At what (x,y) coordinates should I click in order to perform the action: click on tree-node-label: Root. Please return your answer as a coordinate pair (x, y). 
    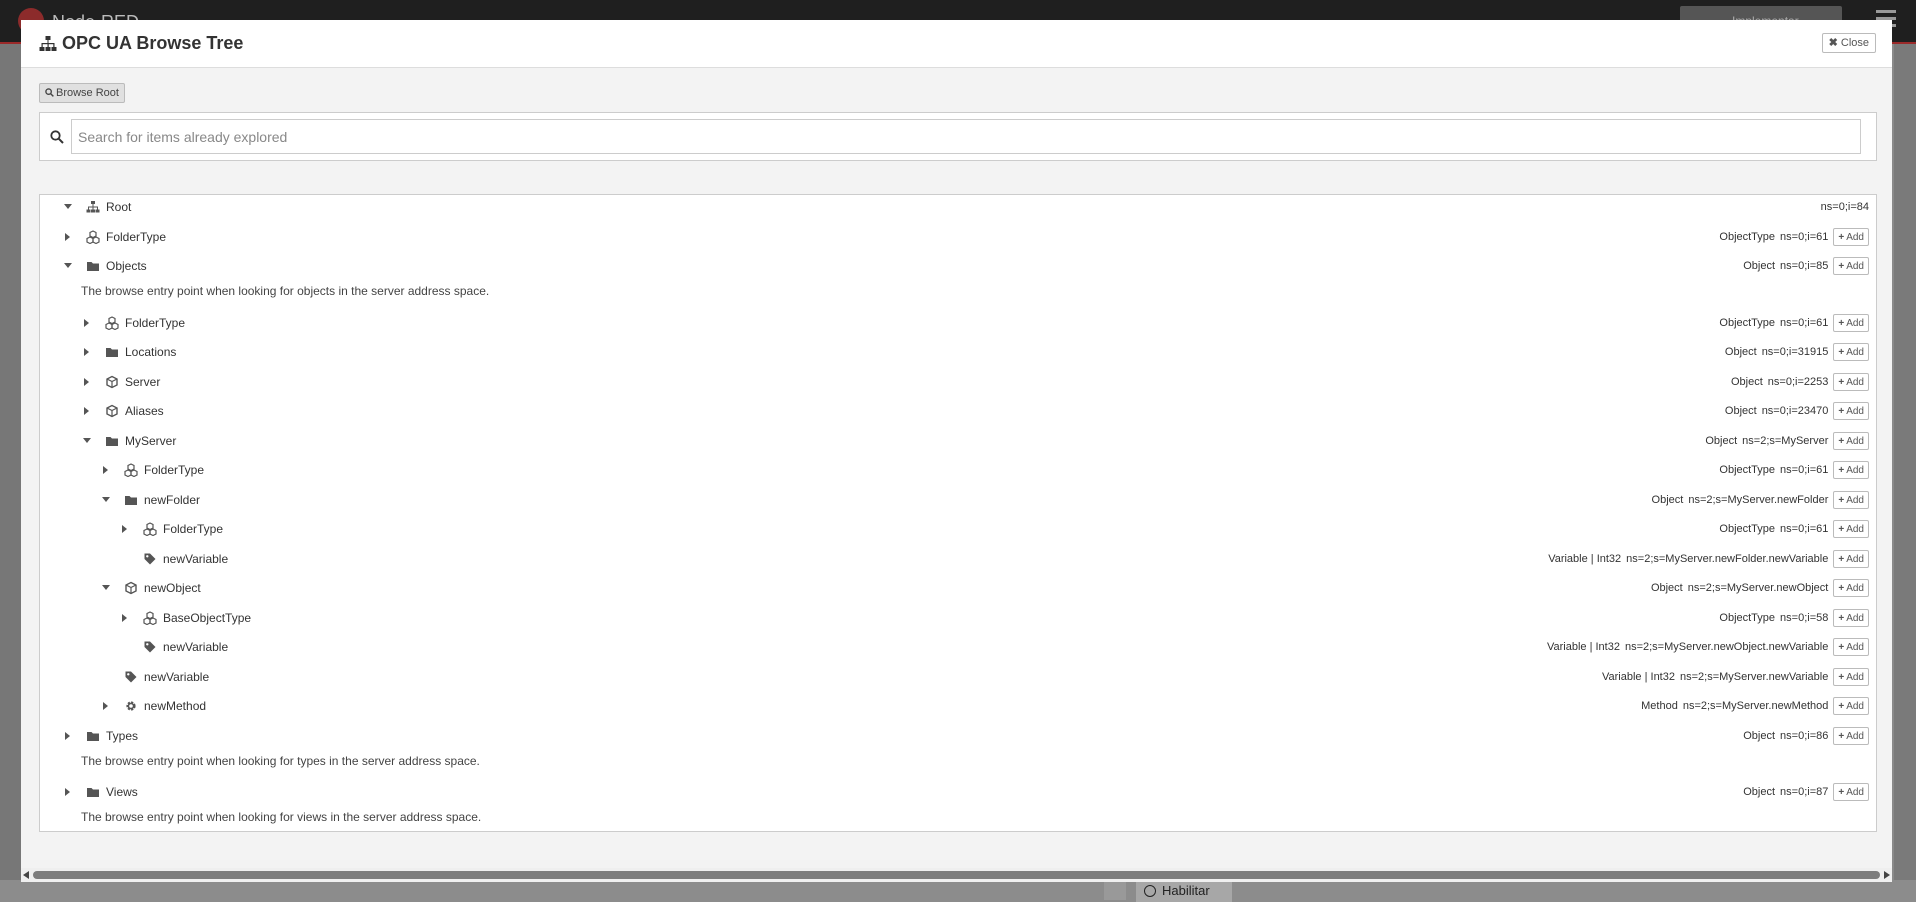
    Looking at the image, I should click on (119, 207).